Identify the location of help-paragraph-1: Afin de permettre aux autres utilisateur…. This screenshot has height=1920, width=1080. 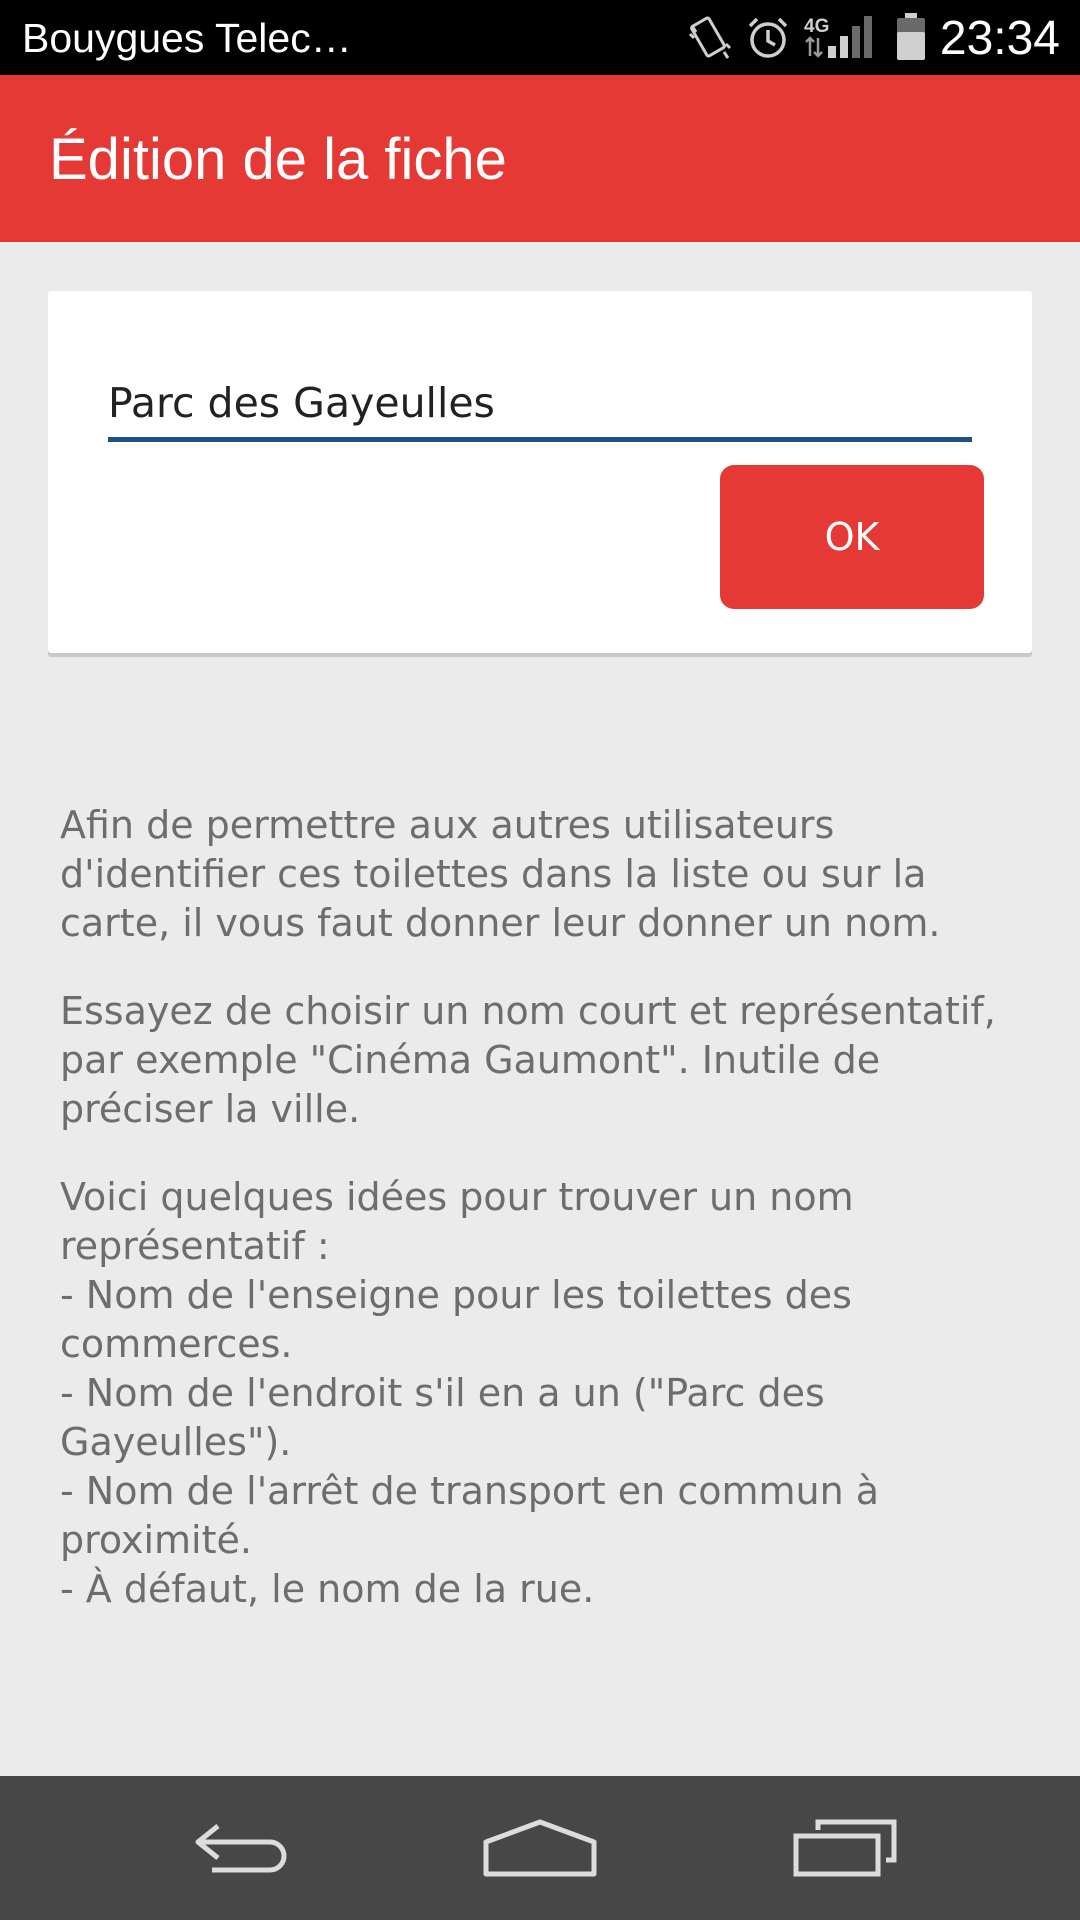
(500, 874).